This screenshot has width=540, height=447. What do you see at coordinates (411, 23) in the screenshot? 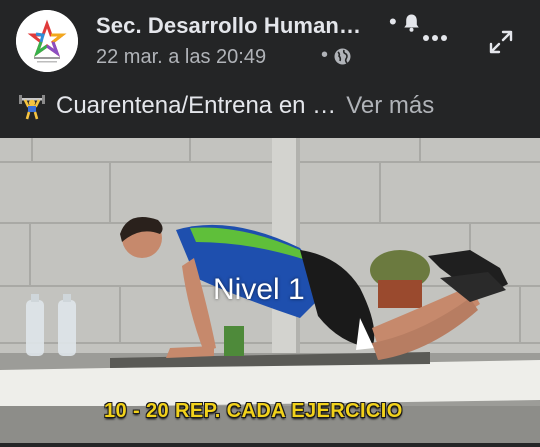
I see `bell-icon` at bounding box center [411, 23].